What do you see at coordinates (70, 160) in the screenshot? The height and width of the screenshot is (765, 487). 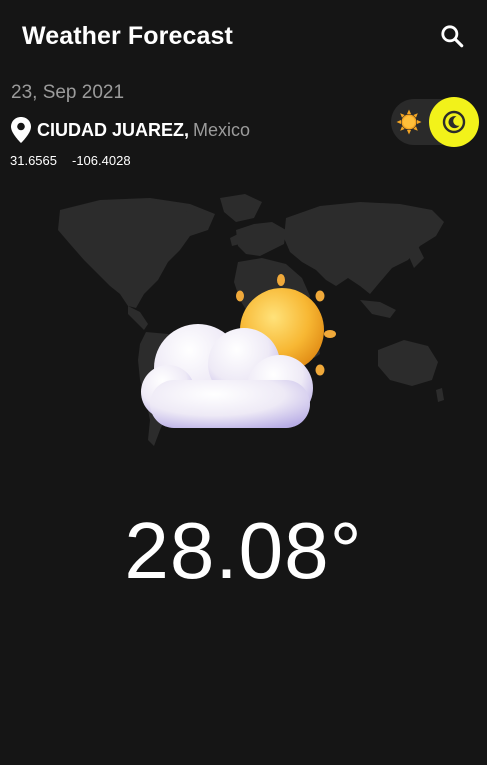 I see `coordinates: 31.6565 -106.4028` at bounding box center [70, 160].